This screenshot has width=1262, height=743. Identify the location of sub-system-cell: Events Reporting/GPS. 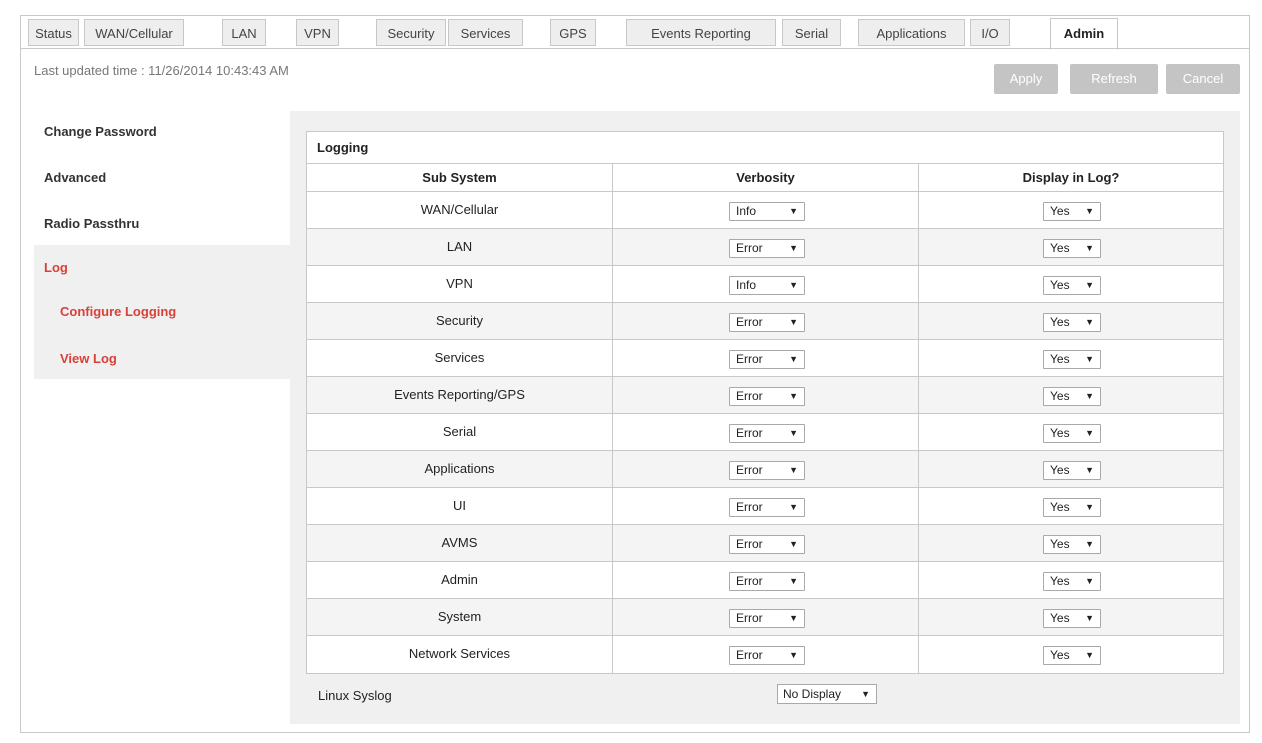
(460, 395).